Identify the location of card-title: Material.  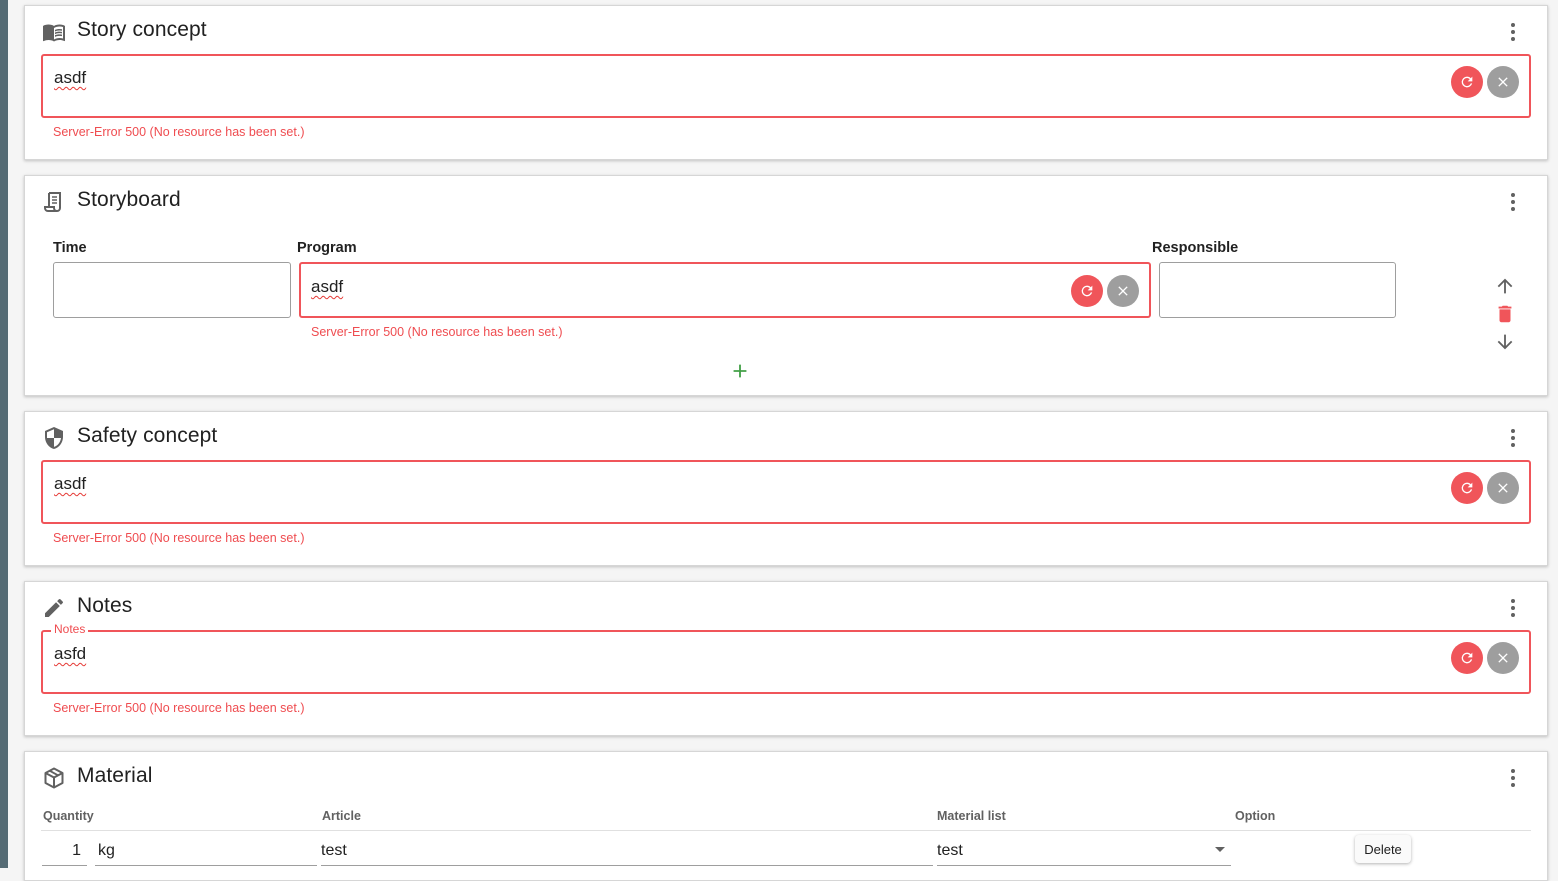
(115, 775).